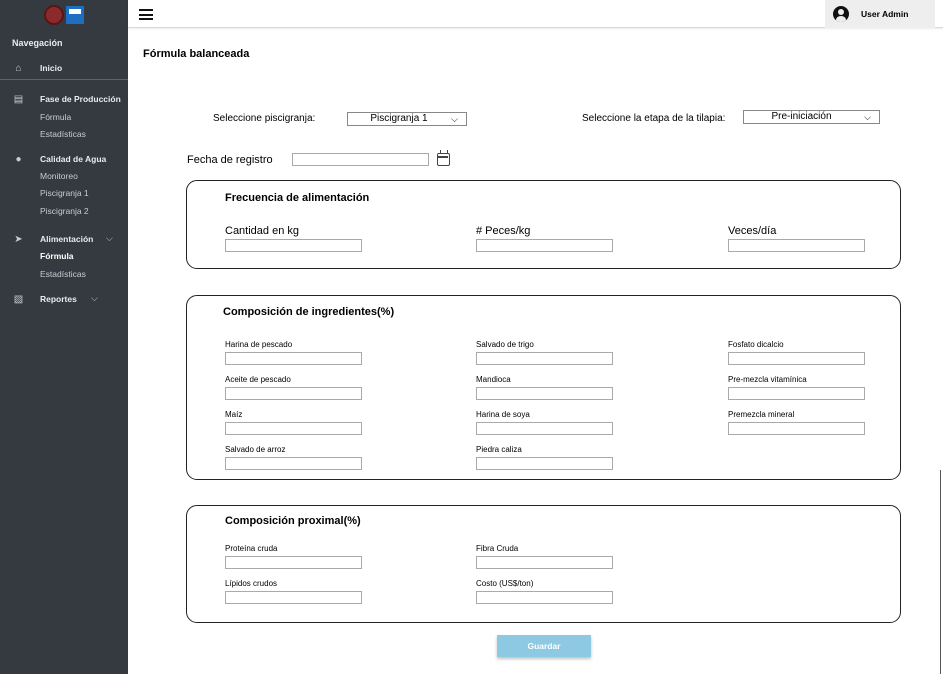  What do you see at coordinates (505, 344) in the screenshot?
I see `salvado-trigo-label: Salvado de trigo` at bounding box center [505, 344].